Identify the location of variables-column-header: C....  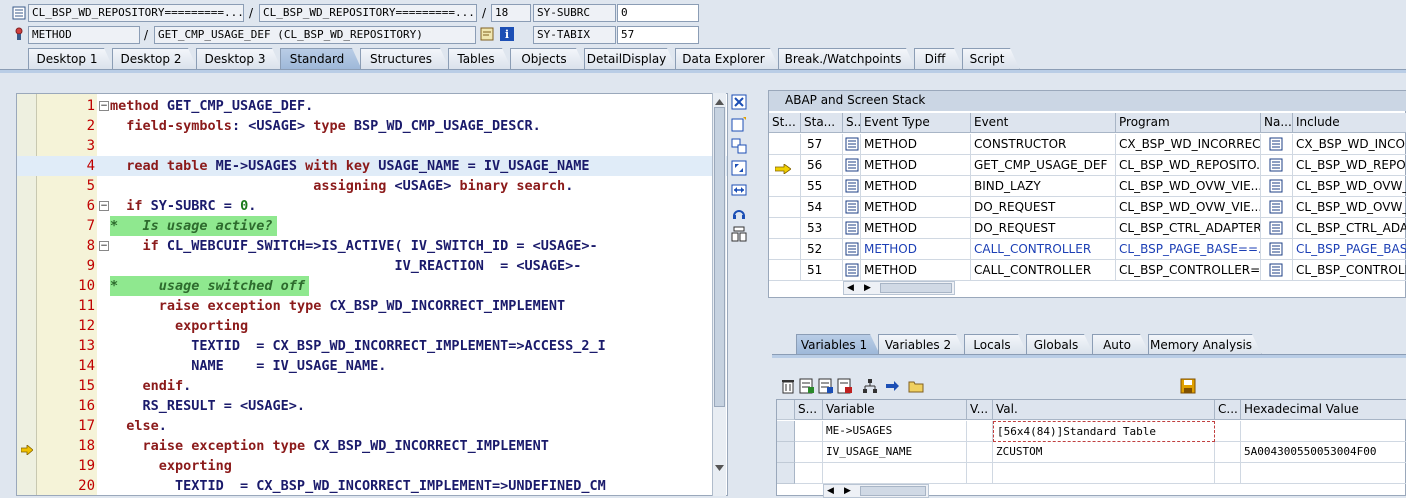
(1228, 410).